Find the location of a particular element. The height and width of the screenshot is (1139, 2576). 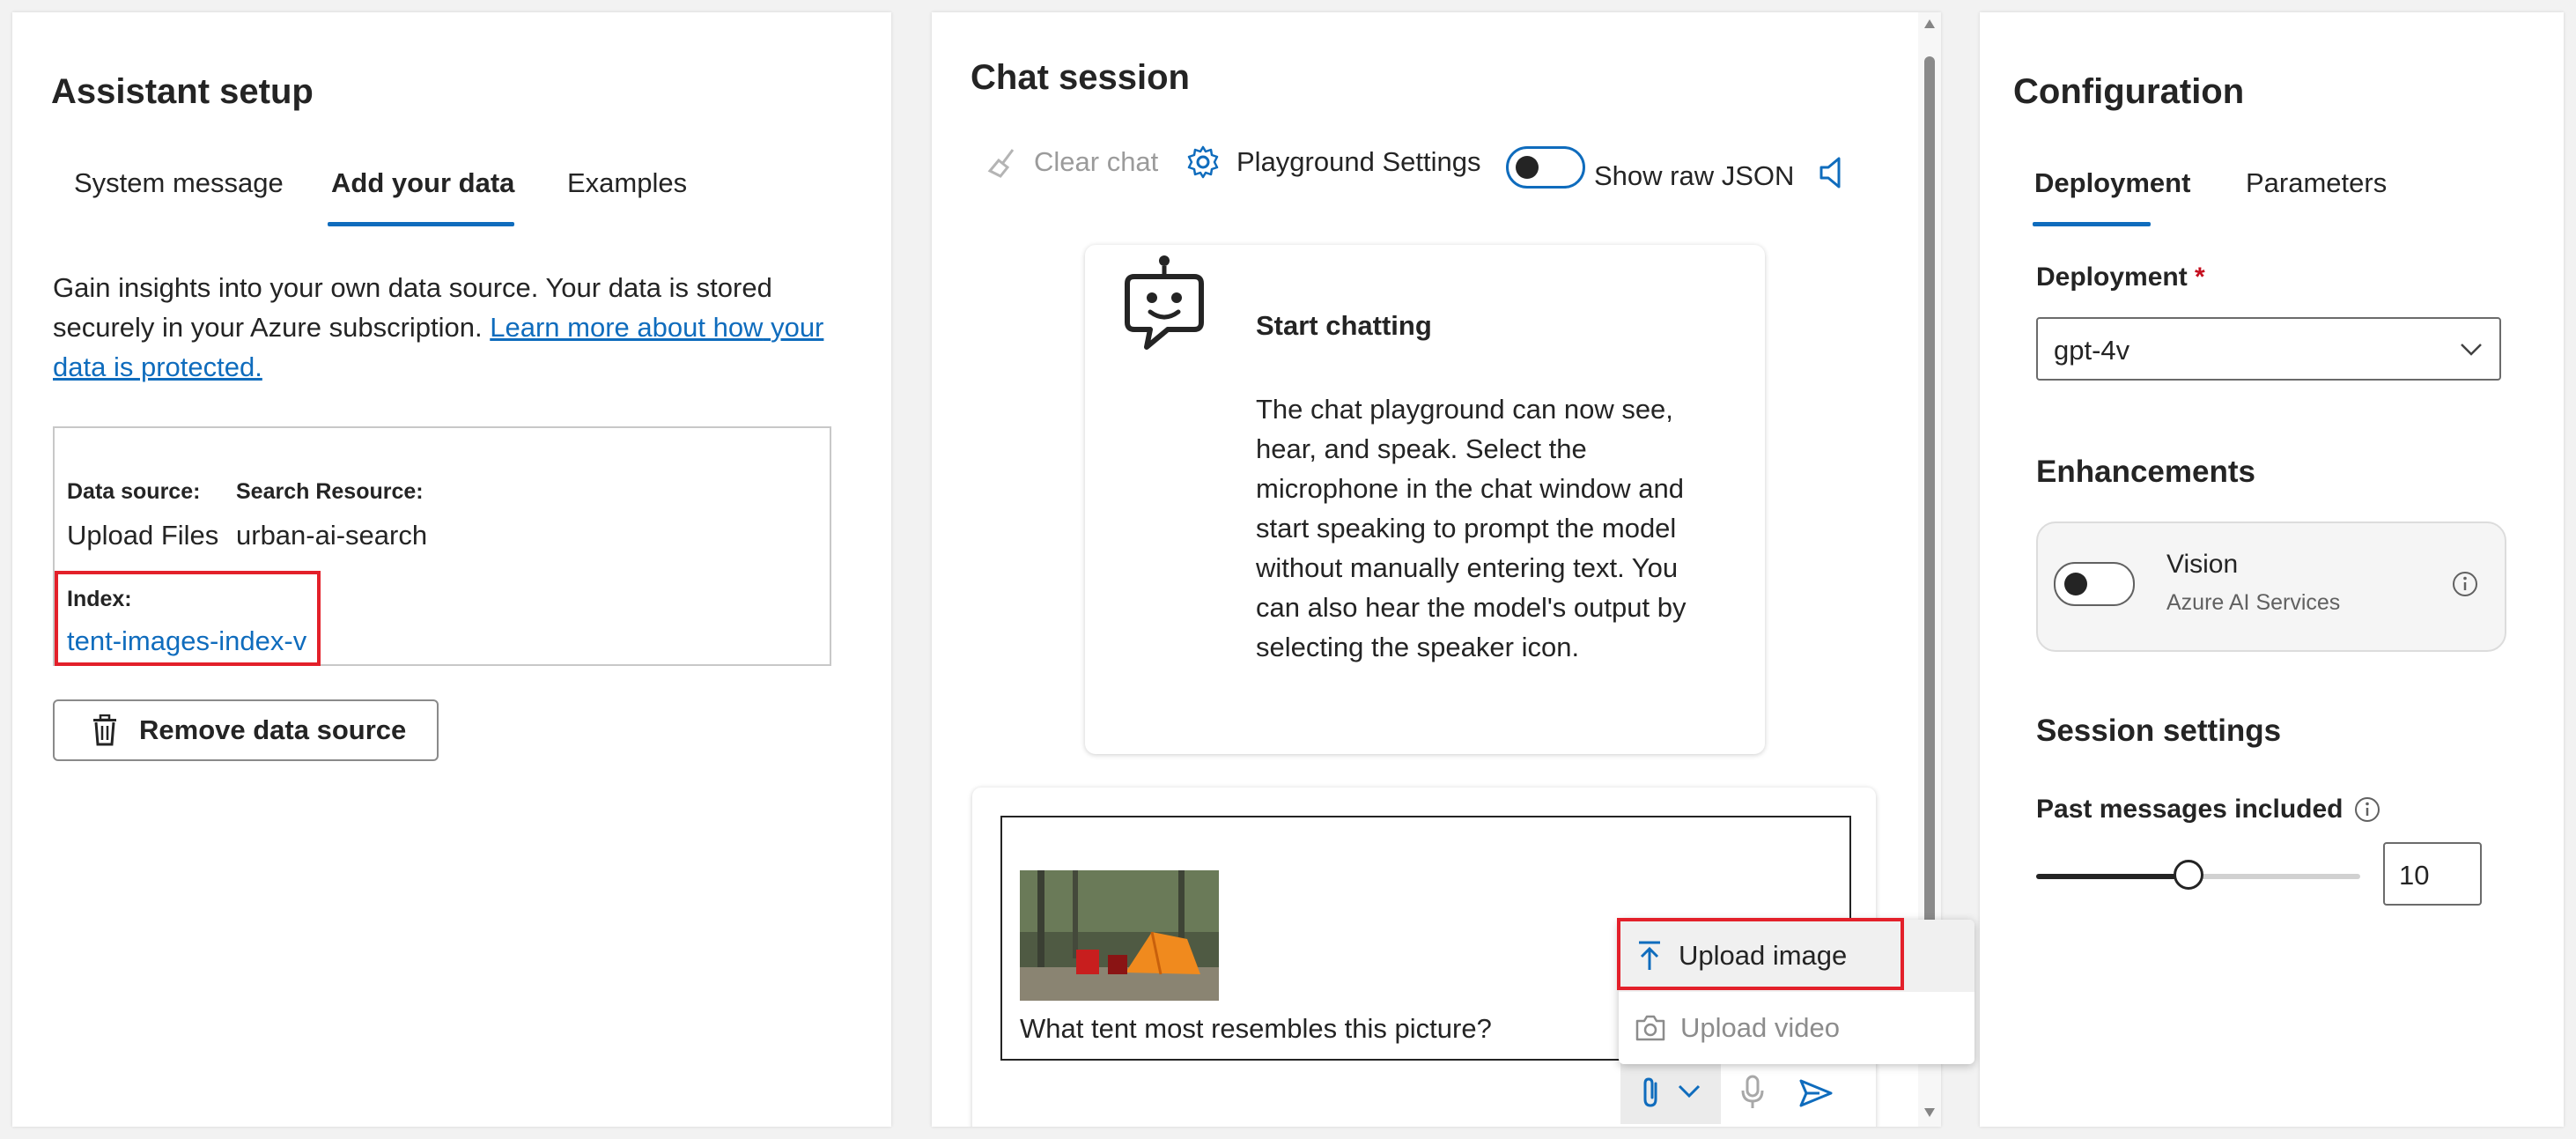

broom-icon is located at coordinates (1001, 163).